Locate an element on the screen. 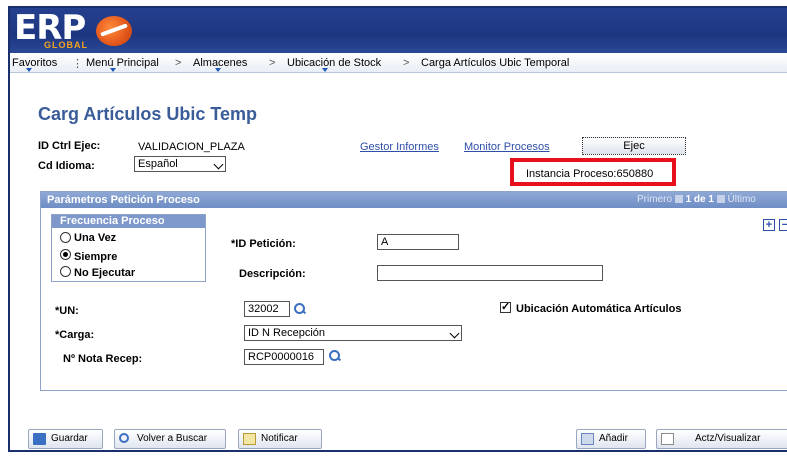  actualizar-visualizar-label: Actz/Visualizar is located at coordinates (728, 438).